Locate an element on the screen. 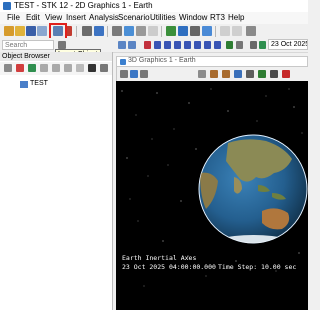 The width and height of the screenshot is (320, 310). object-browser-toolbar is located at coordinates (56, 68).